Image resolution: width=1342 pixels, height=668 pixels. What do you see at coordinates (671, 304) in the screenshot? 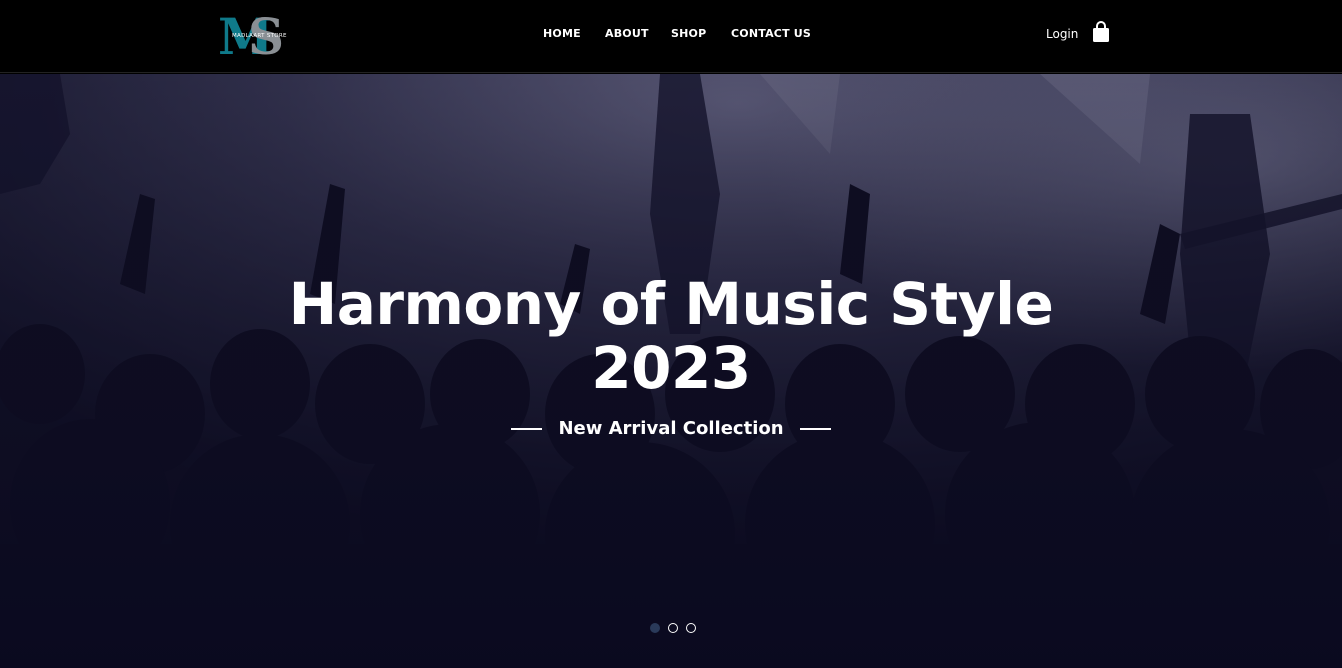
I see `hero-title-line-1: Harmony of Music Style` at bounding box center [671, 304].